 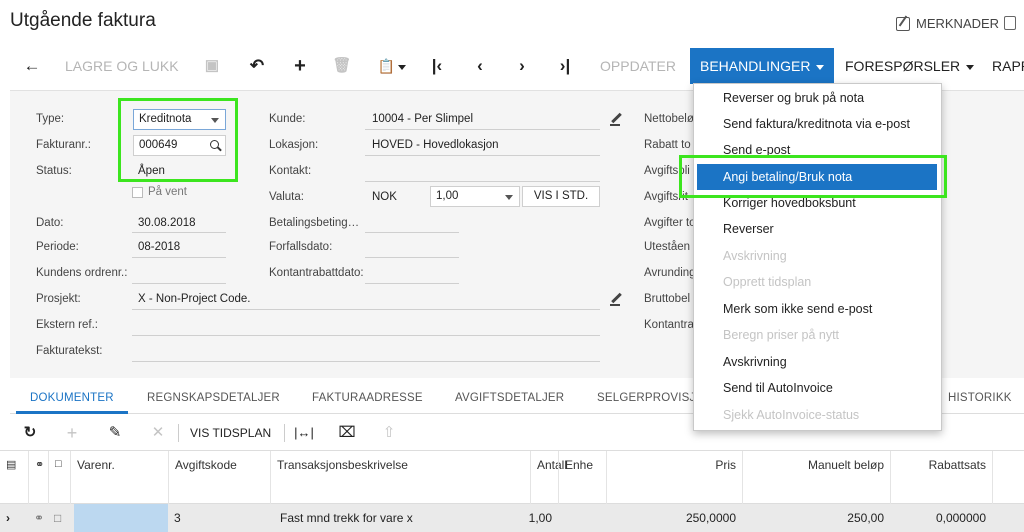 What do you see at coordinates (447, 196) in the screenshot?
I see `rate-value: 1,00` at bounding box center [447, 196].